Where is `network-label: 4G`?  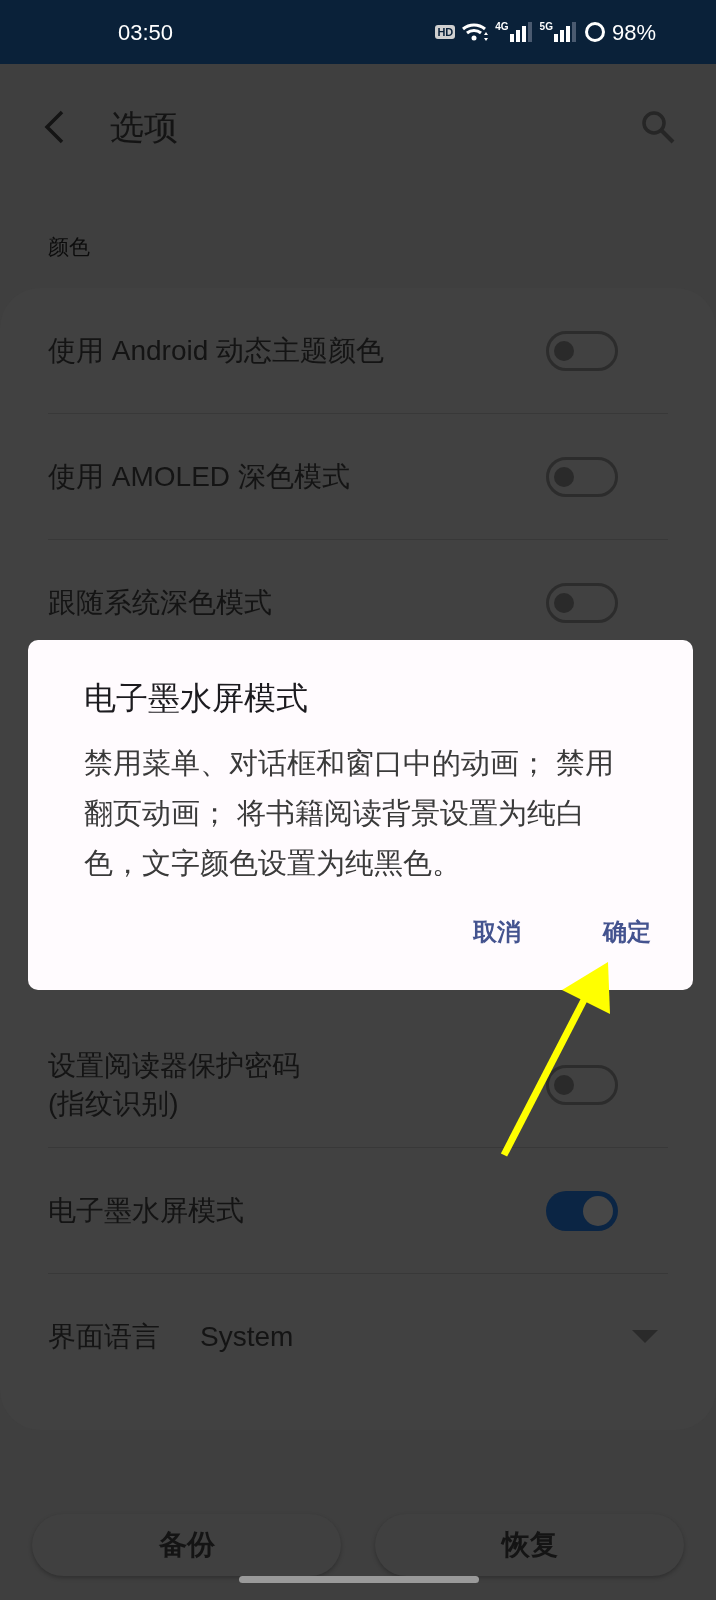 network-label: 4G is located at coordinates (502, 27).